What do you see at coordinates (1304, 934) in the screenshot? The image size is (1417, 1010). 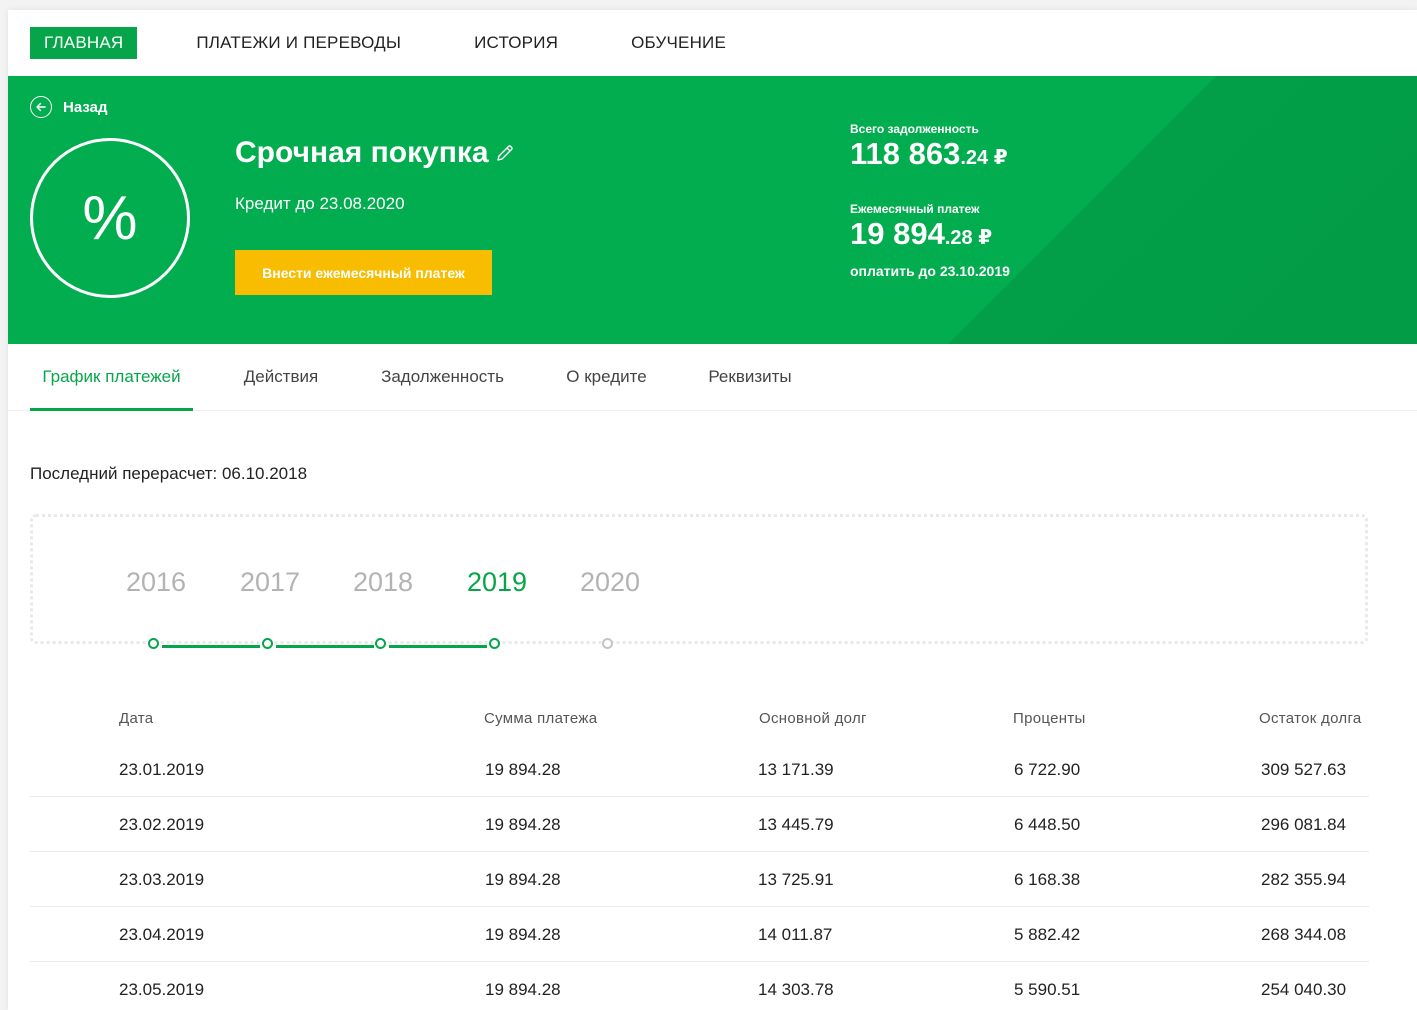 I see `cell-balance: 268 344.08` at bounding box center [1304, 934].